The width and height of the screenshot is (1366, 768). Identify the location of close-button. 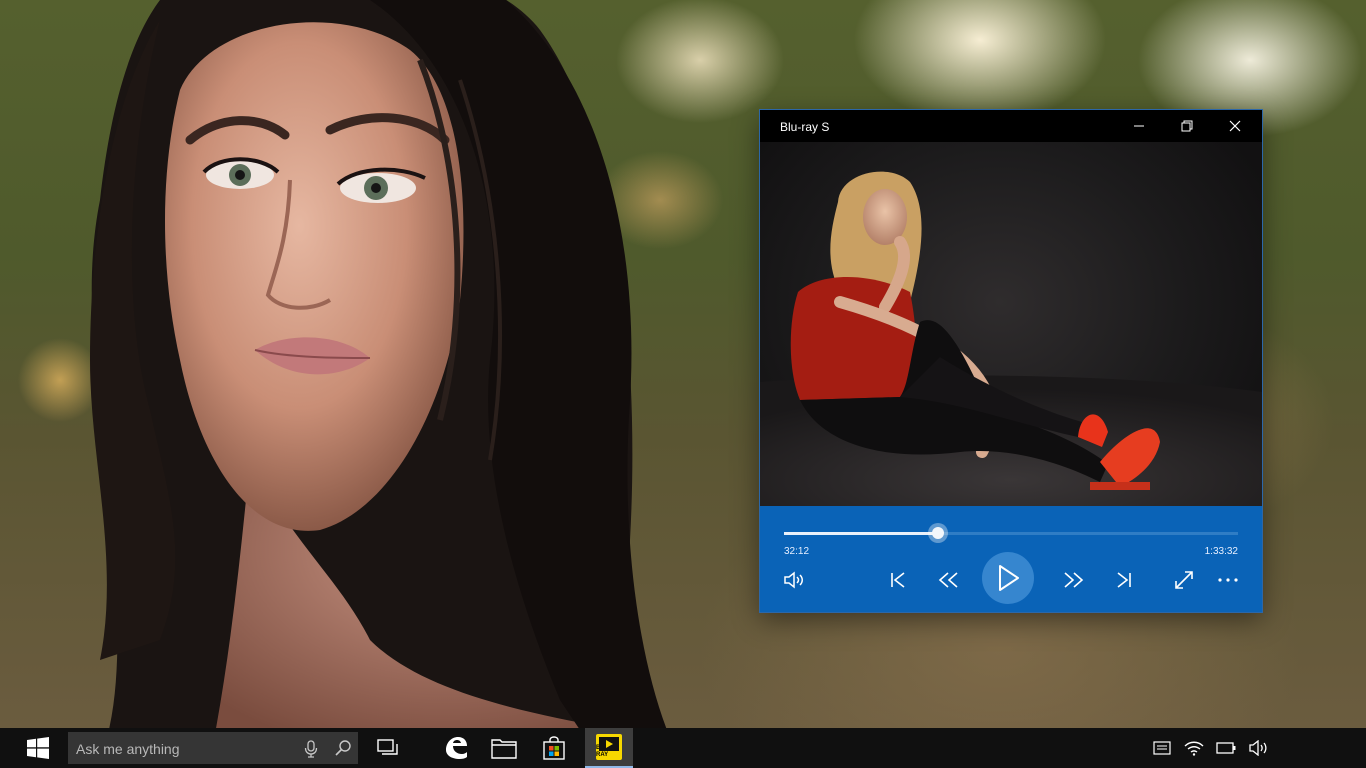
(1235, 126).